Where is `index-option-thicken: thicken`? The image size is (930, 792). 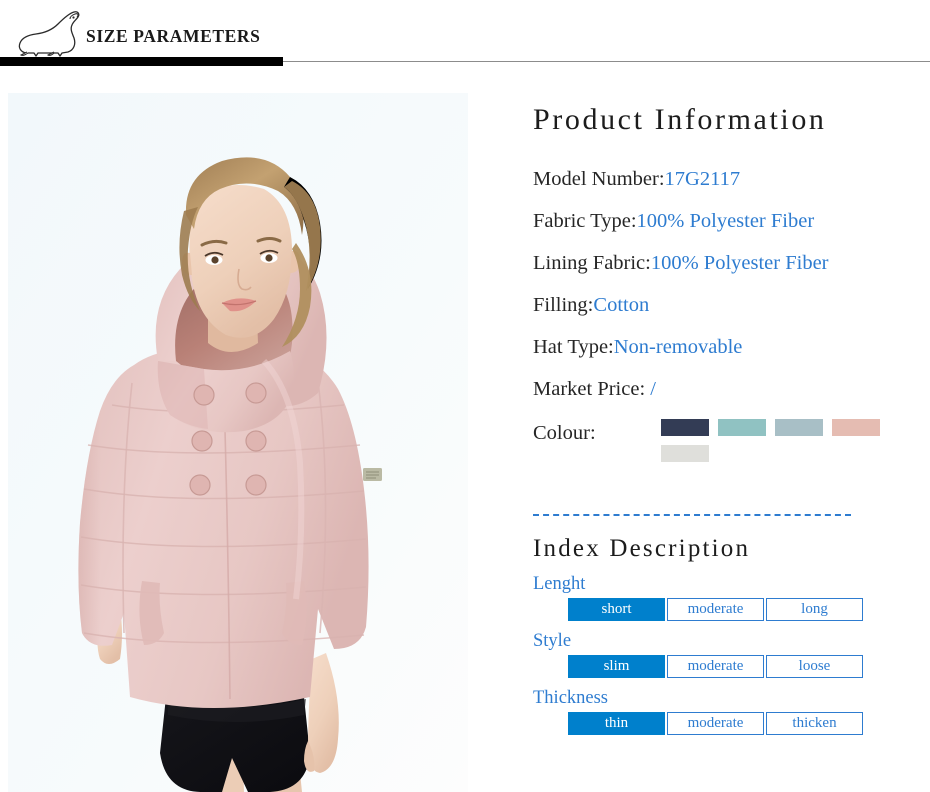
index-option-thicken: thicken is located at coordinates (814, 723).